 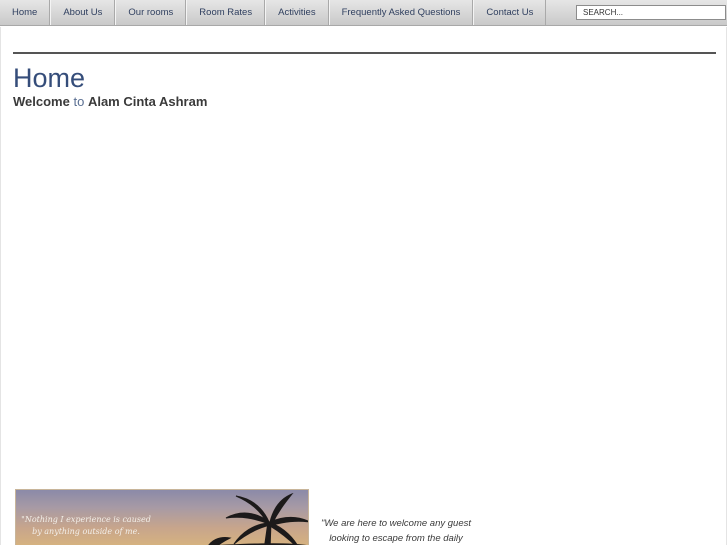 I want to click on nav-item-home: Home, so click(x=25, y=12).